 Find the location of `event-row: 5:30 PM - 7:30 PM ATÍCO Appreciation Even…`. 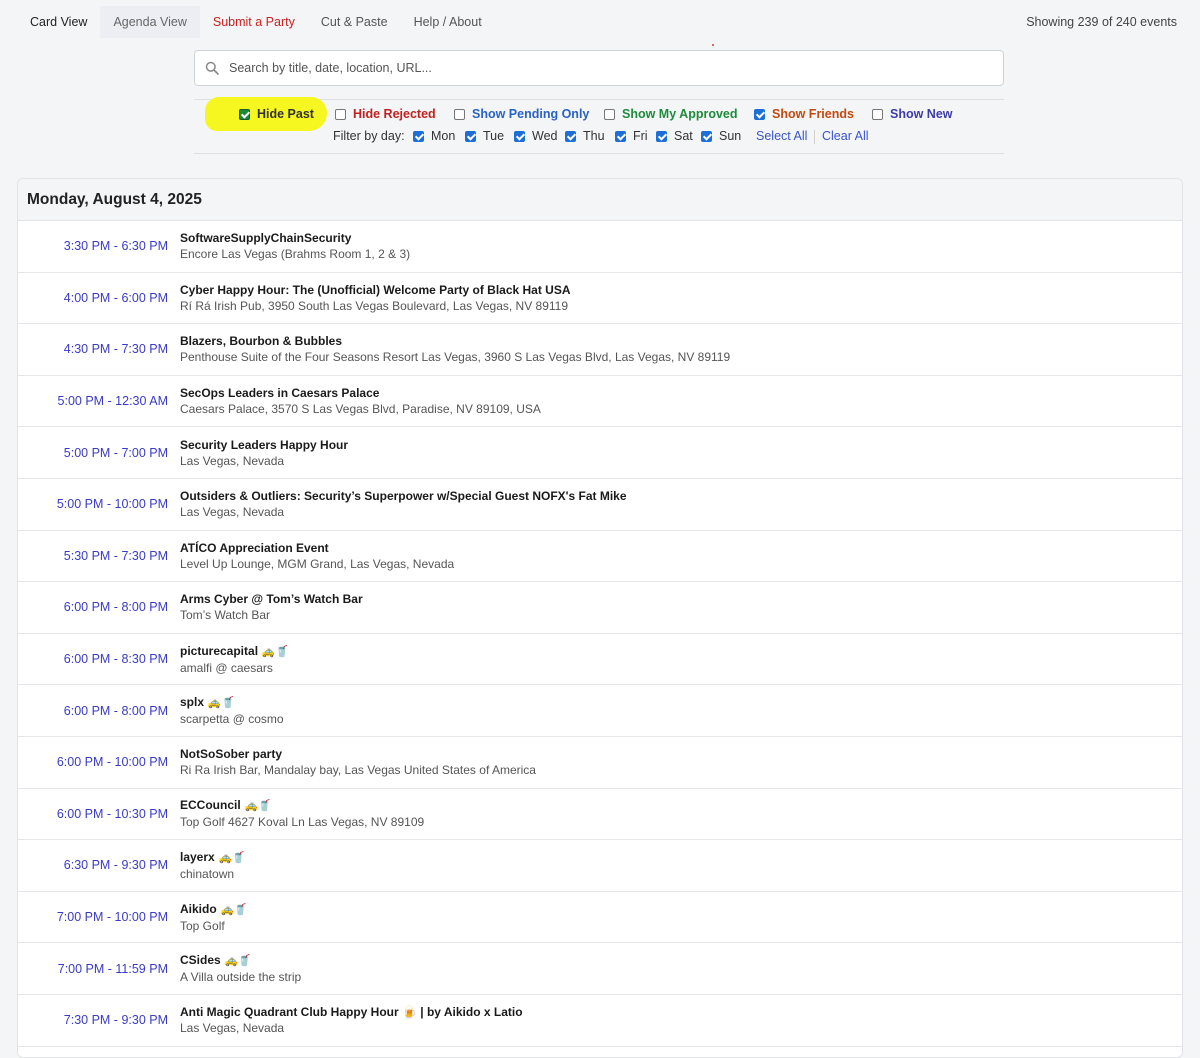

event-row: 5:30 PM - 7:30 PM ATÍCO Appreciation Even… is located at coordinates (600, 557).